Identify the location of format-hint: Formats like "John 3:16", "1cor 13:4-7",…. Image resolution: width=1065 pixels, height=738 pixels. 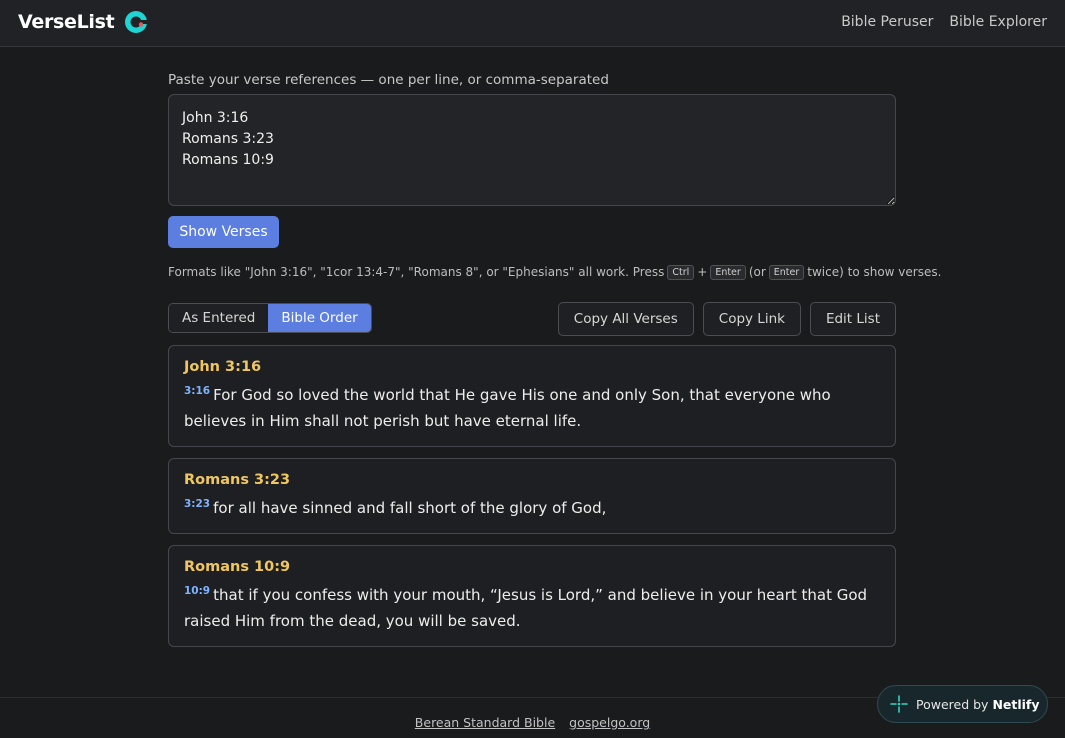
(554, 272).